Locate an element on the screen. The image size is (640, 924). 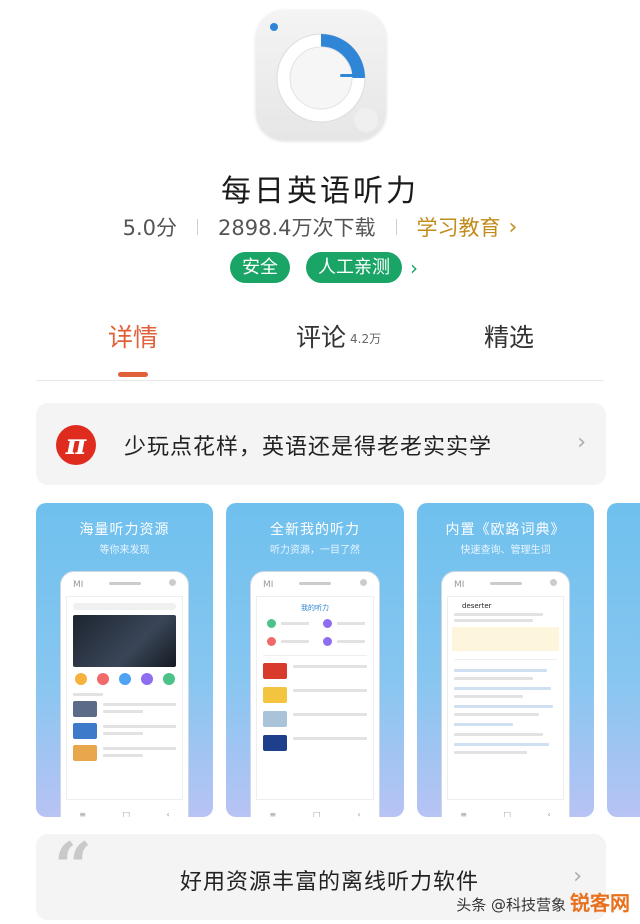
badges: 安全 人工亲测 › is located at coordinates (320, 267).